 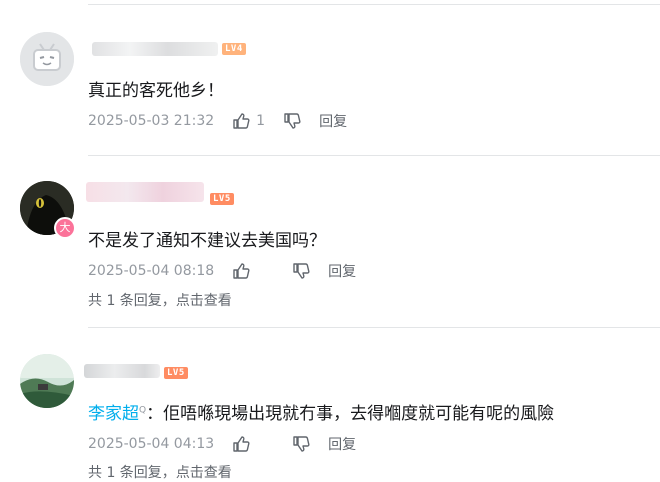 I want to click on level-badge: LV4, so click(x=234, y=49).